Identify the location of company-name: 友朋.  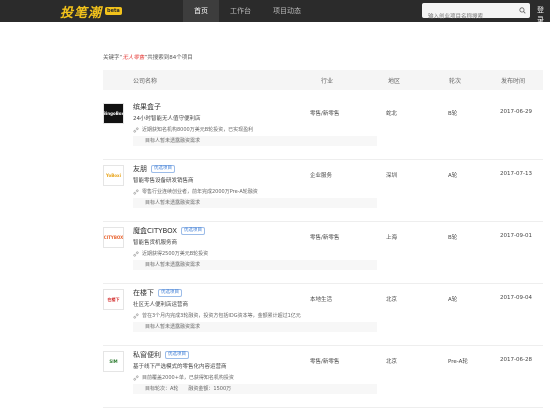
(140, 169).